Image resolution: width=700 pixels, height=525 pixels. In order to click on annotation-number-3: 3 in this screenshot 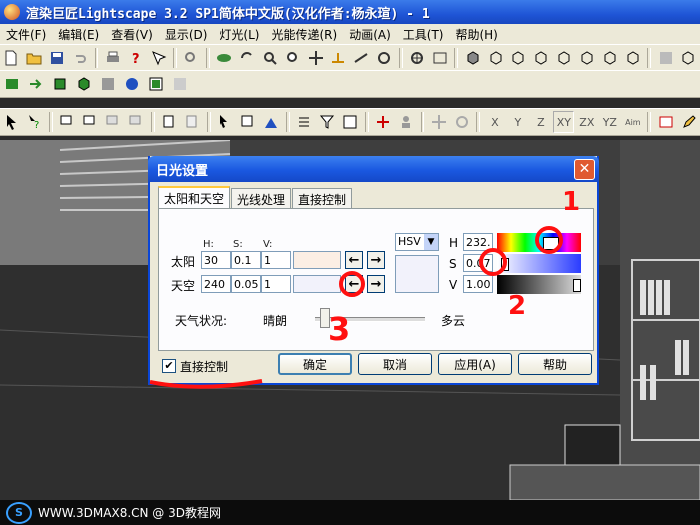, I will do `click(339, 329)`.